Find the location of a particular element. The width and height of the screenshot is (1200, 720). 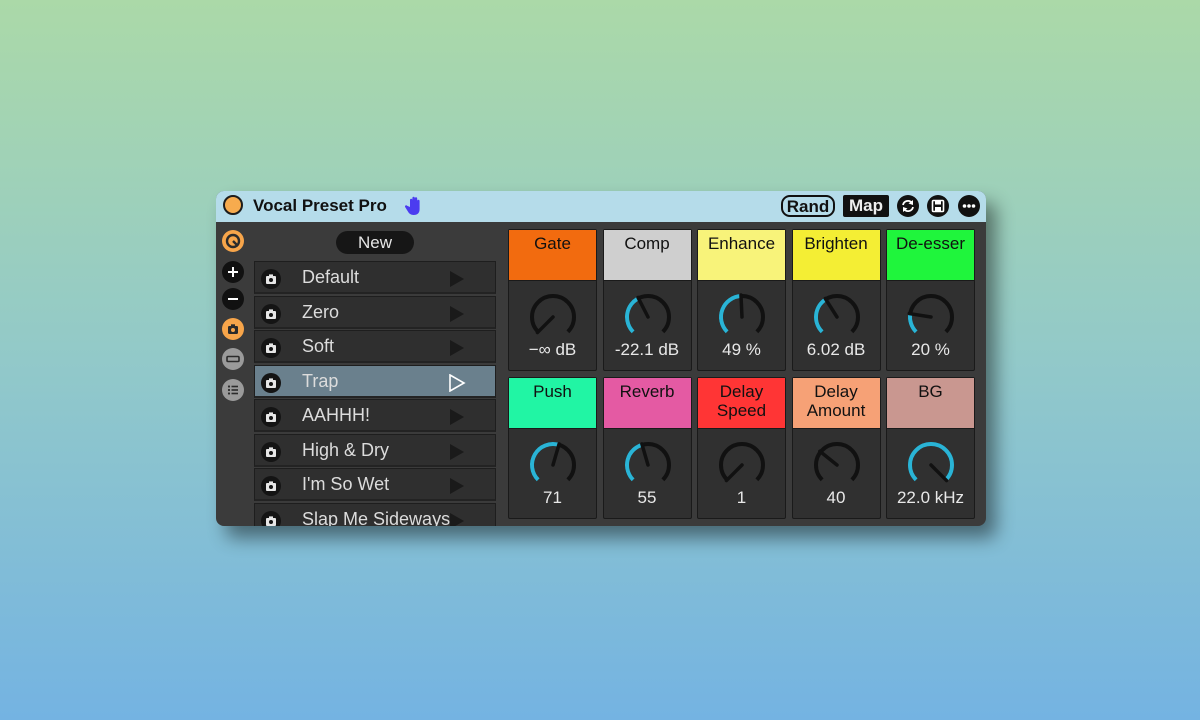

remove-preset-button is located at coordinates (233, 299).